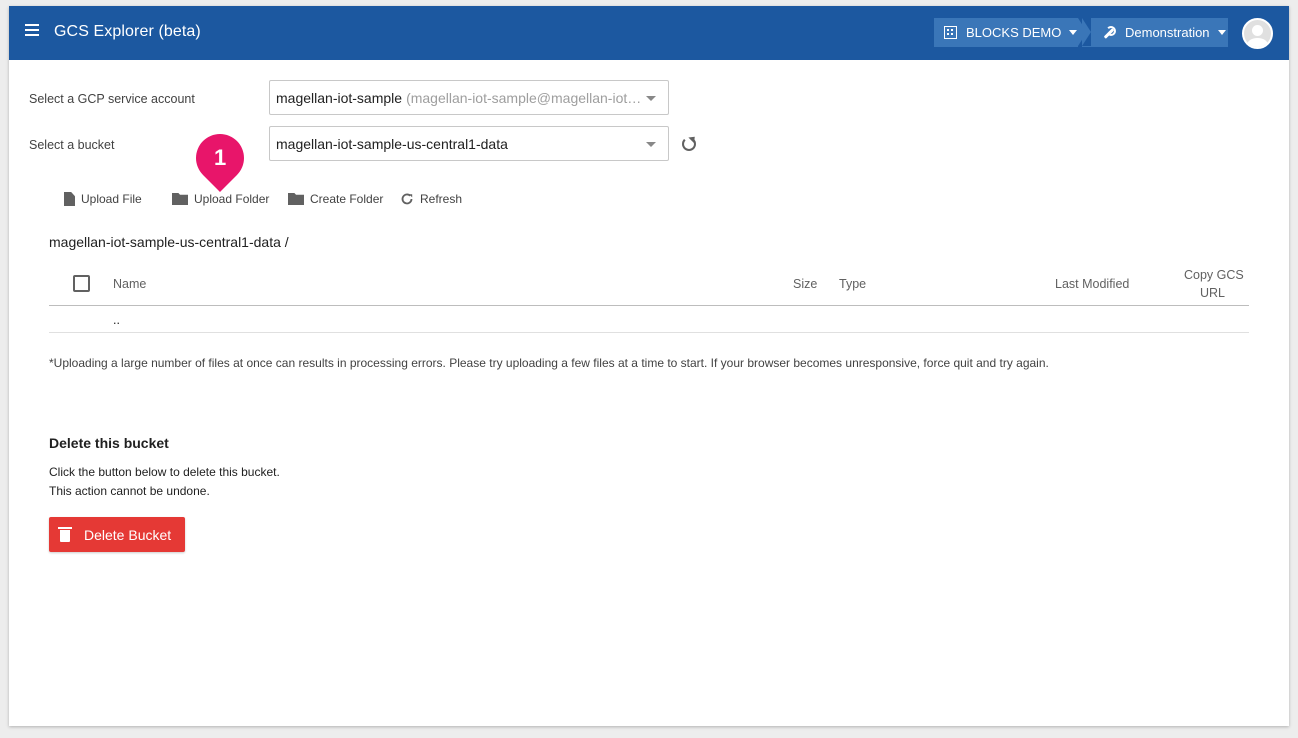 The image size is (1298, 738). Describe the element at coordinates (109, 443) in the screenshot. I see `delete-section-title: Delete this bucket` at that location.